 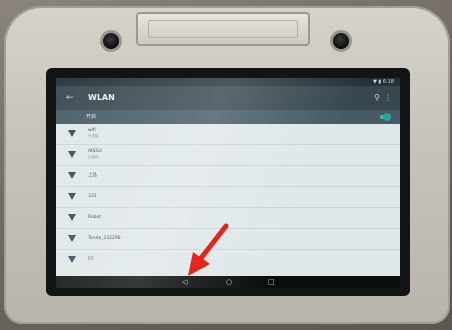 I want to click on red-annotation-arrow, so click(x=208, y=249).